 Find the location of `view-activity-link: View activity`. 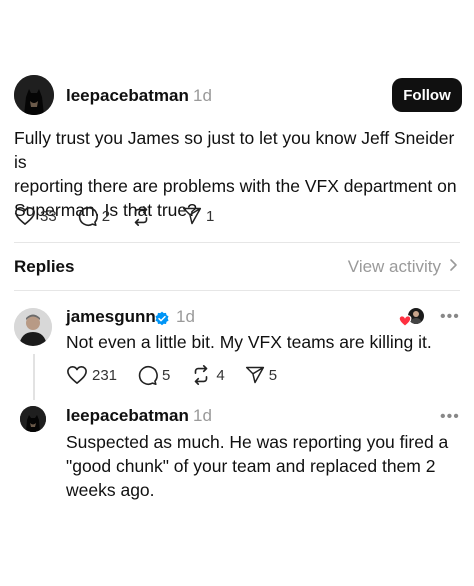

view-activity-link: View activity is located at coordinates (403, 267).